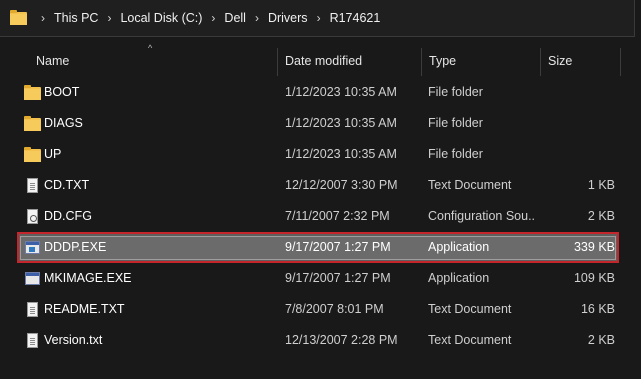 The width and height of the screenshot is (641, 379). I want to click on column-header-date: Date modified, so click(323, 60).